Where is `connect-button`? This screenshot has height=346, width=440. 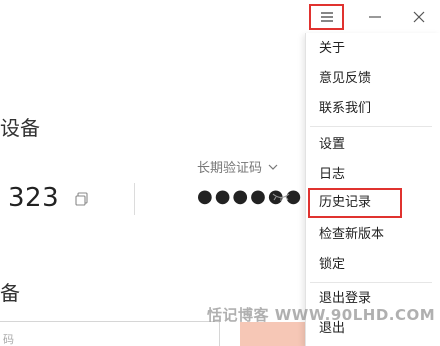 connect-button is located at coordinates (273, 334).